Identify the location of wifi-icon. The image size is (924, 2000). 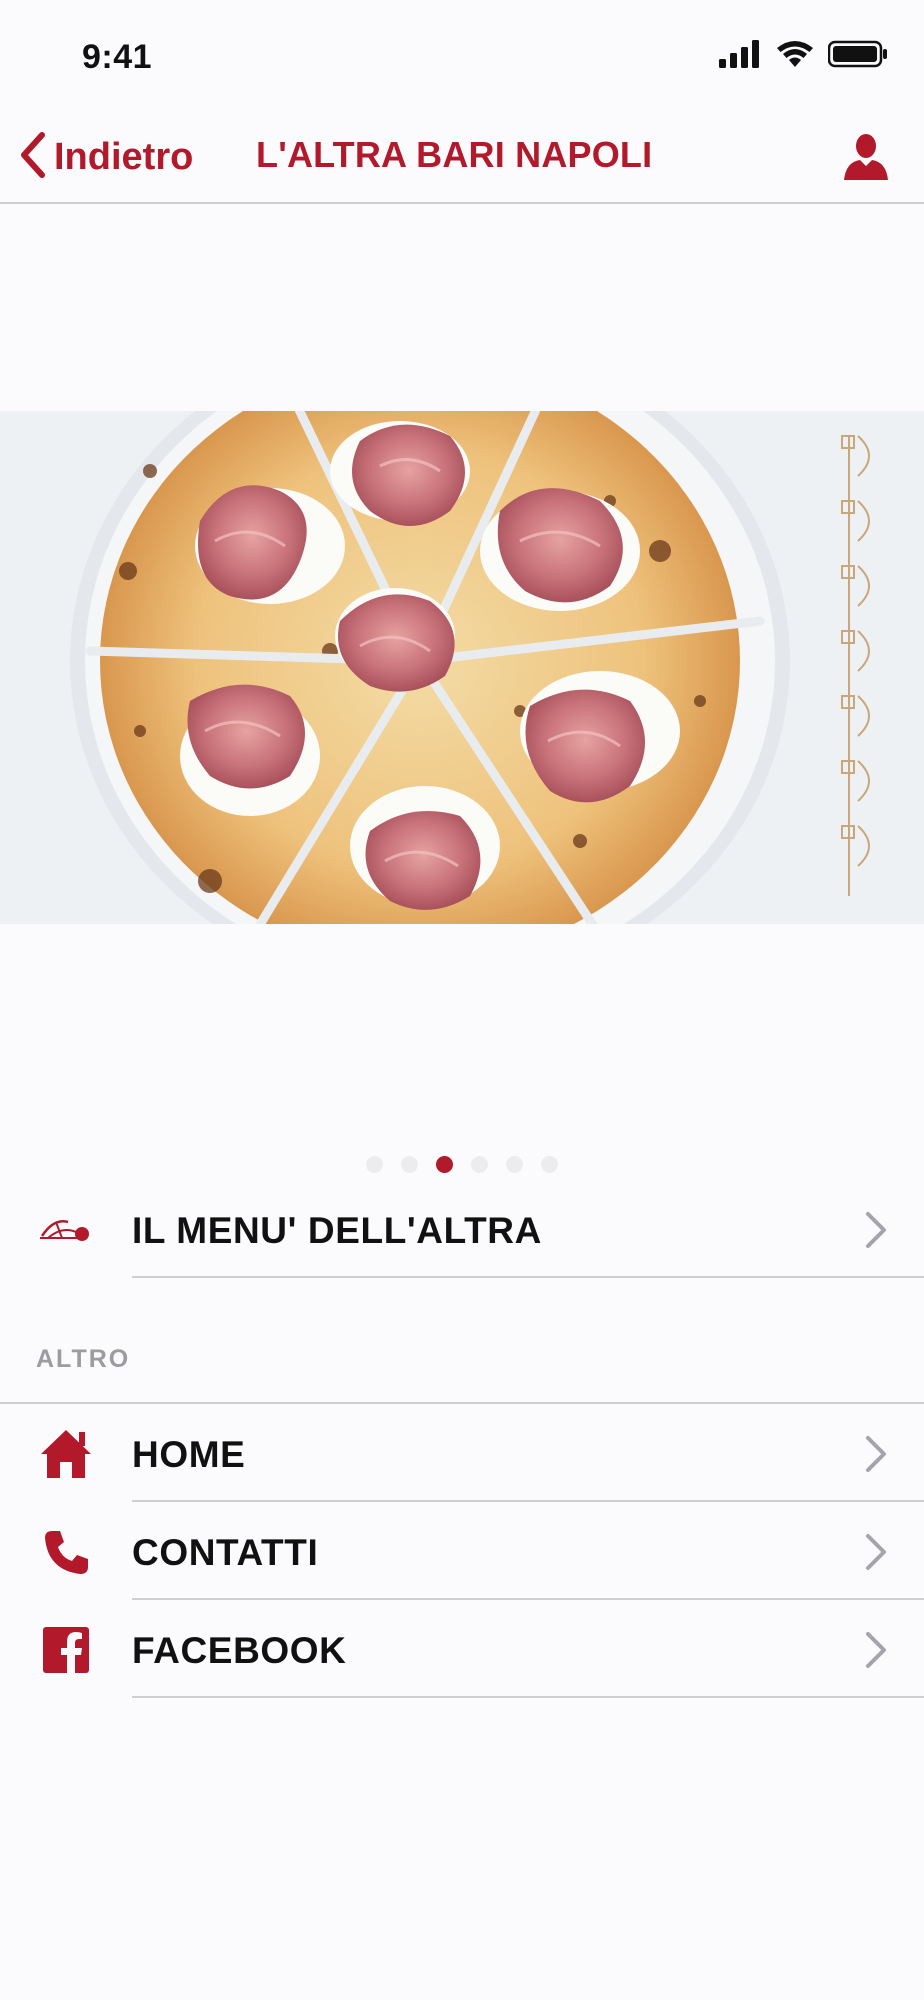
(795, 56).